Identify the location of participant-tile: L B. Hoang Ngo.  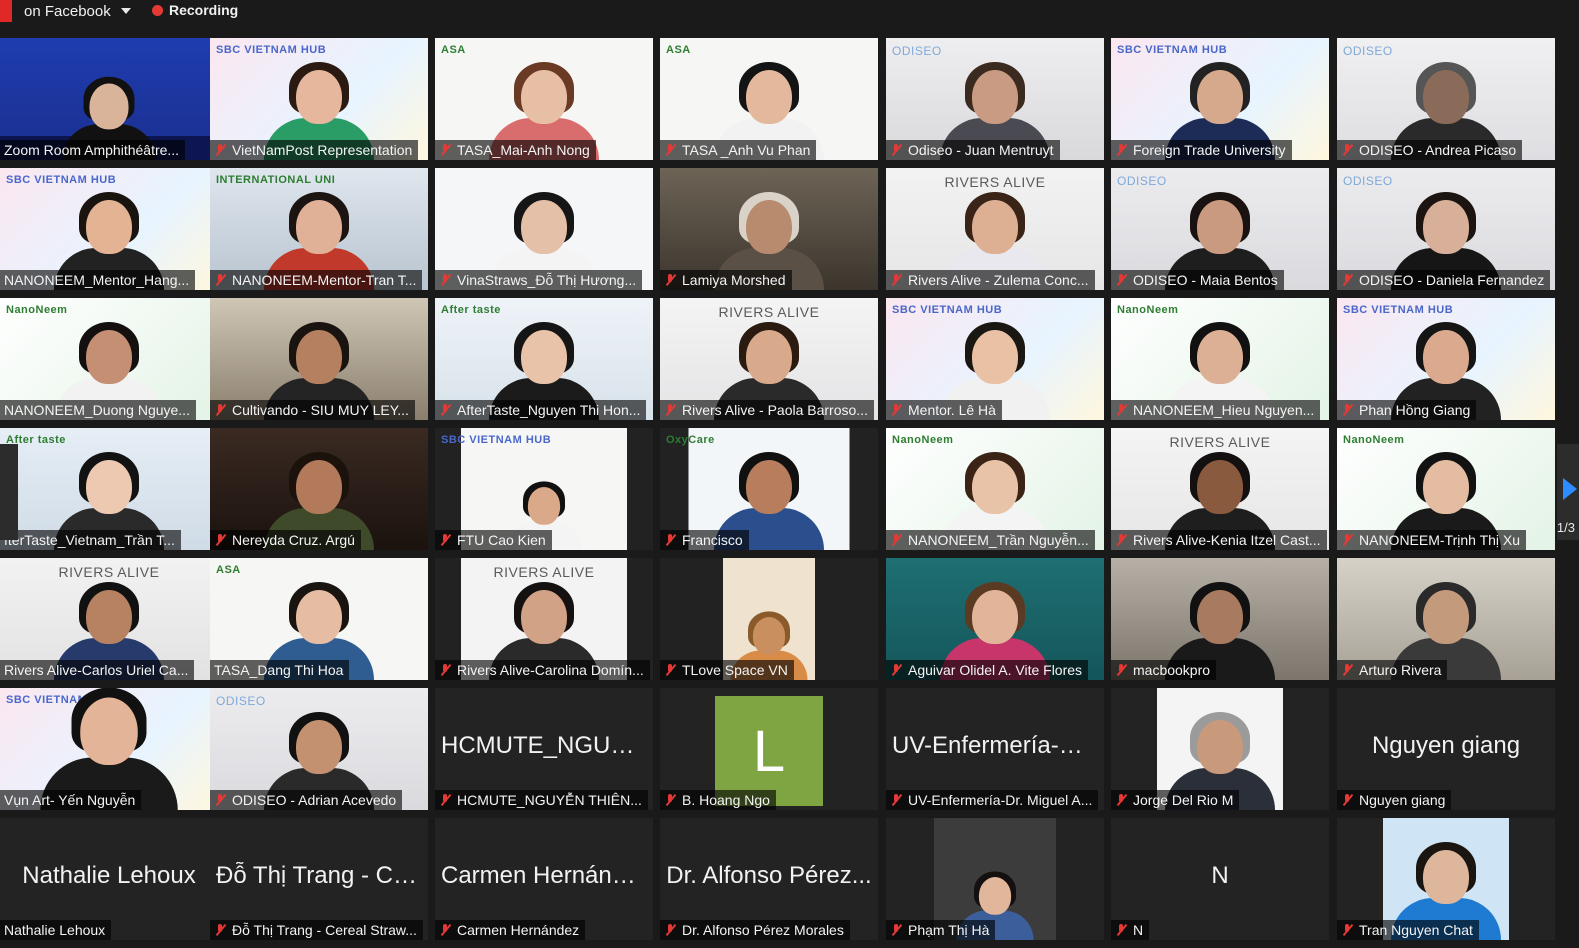
(769, 749).